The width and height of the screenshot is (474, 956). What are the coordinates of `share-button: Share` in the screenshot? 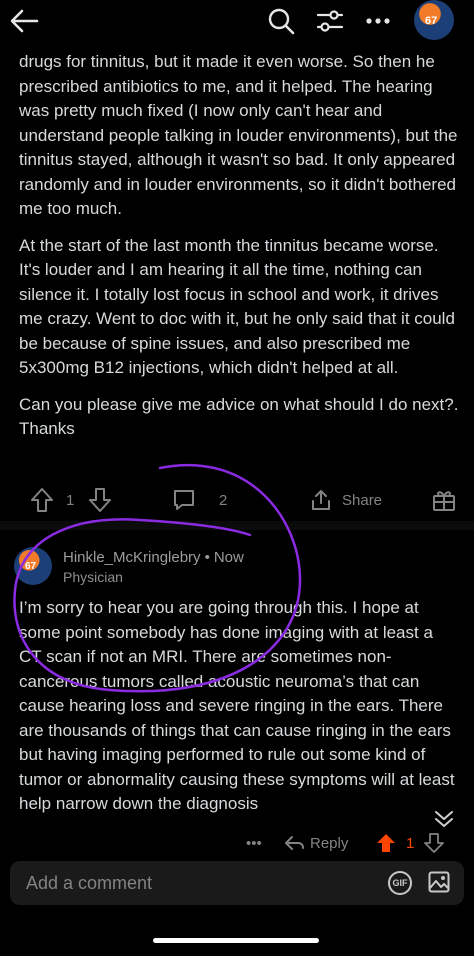 It's located at (346, 500).